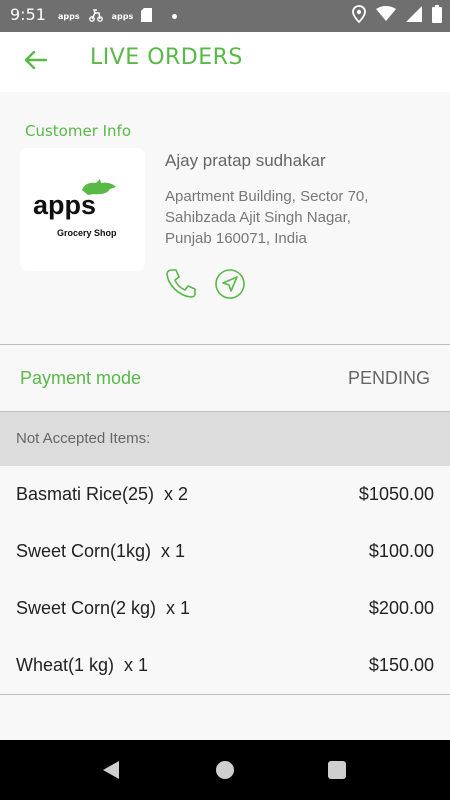 The width and height of the screenshot is (450, 800). I want to click on status-notification-icons: apps apps, so click(118, 16).